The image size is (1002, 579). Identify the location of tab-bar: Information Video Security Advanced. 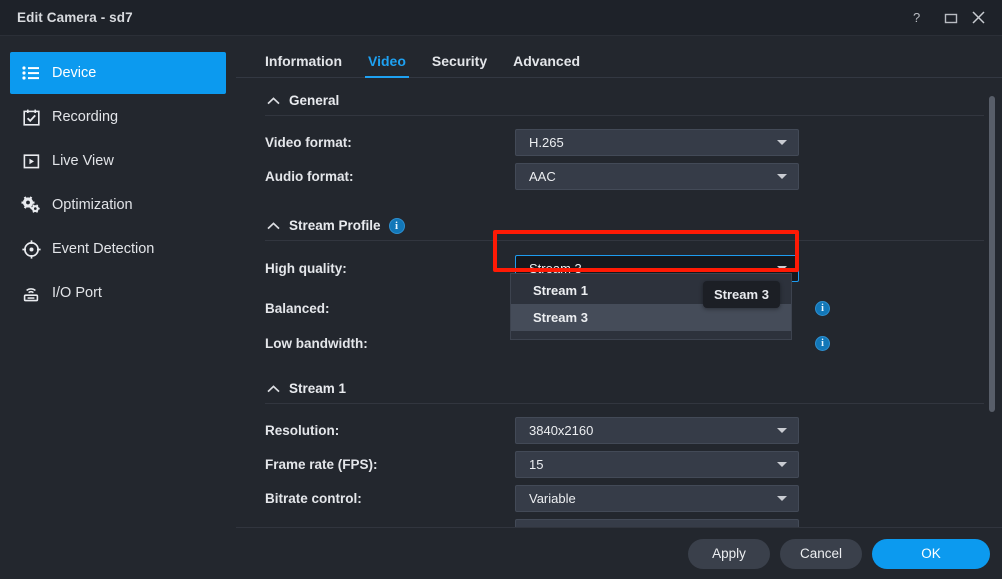
(619, 57).